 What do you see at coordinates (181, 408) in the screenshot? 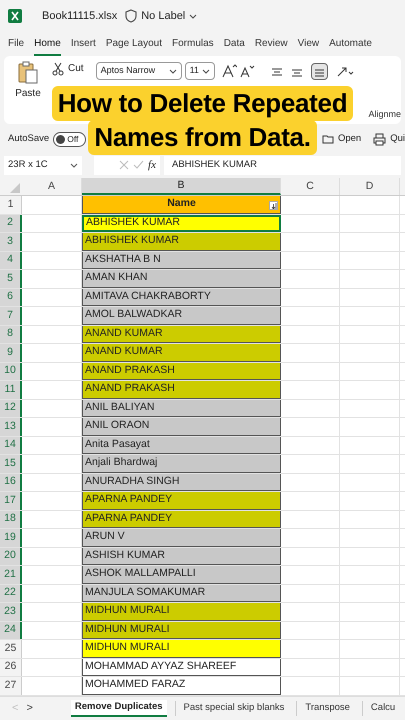
I see `table-cell: ANIL BALIYAN` at bounding box center [181, 408].